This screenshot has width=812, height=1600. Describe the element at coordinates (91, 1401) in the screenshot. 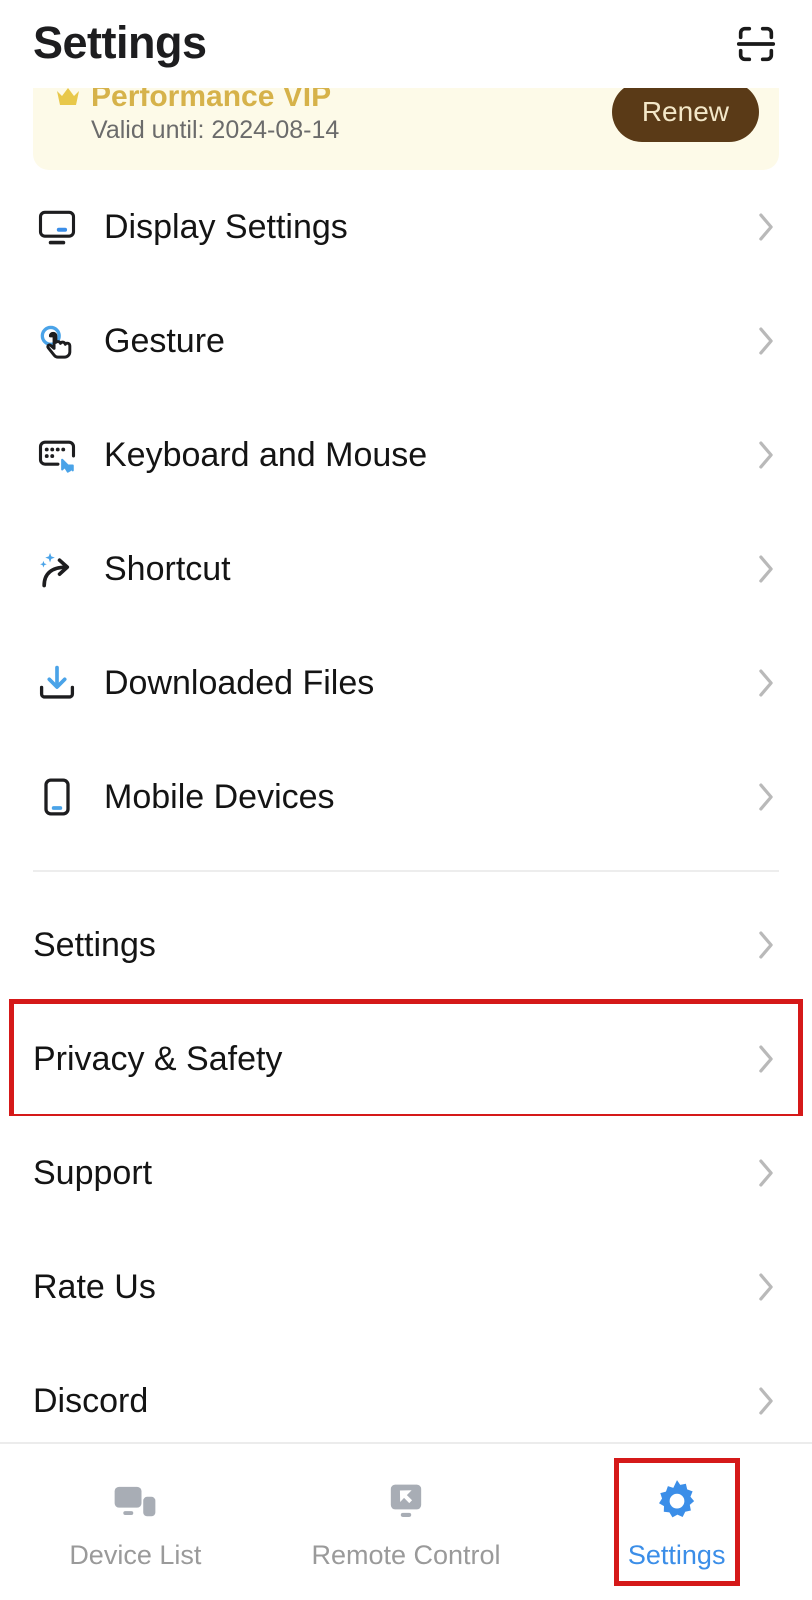

I see `menu-label: Discord` at that location.